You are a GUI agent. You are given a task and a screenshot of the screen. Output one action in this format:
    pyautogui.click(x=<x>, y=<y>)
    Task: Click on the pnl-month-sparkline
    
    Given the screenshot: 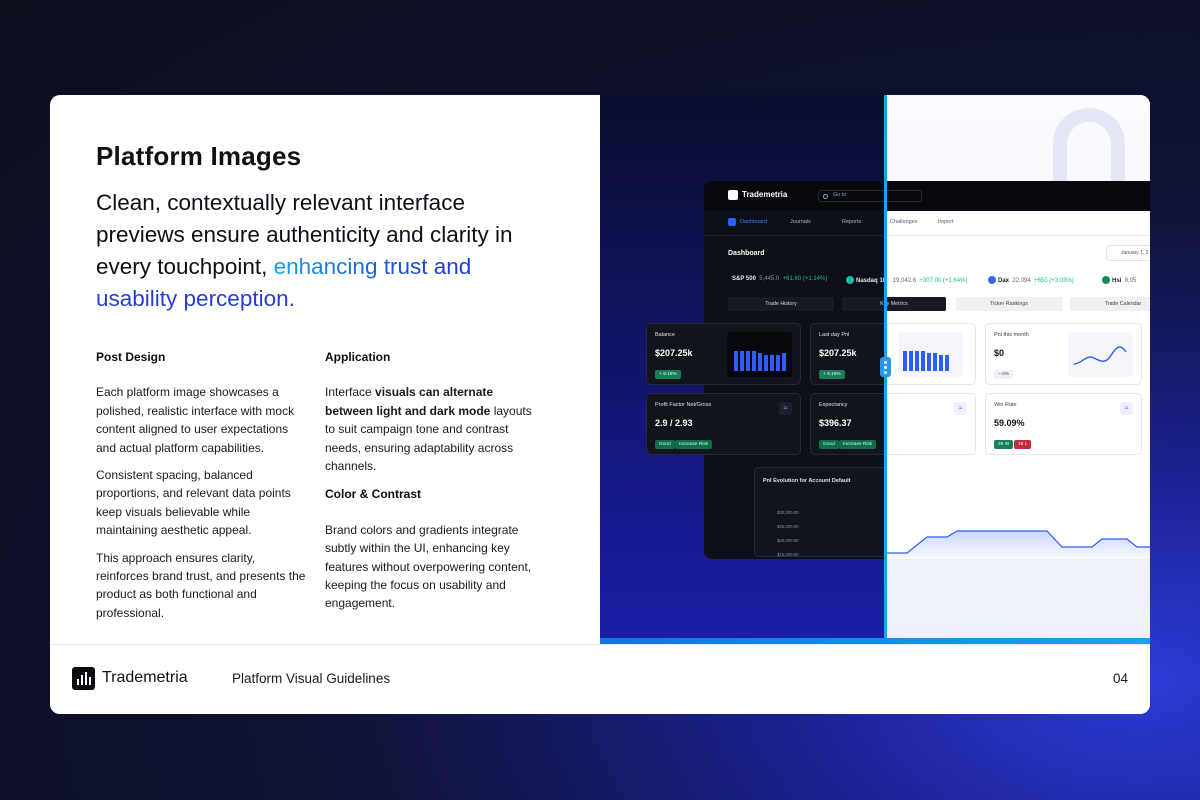 What is the action you would take?
    pyautogui.click(x=1100, y=355)
    